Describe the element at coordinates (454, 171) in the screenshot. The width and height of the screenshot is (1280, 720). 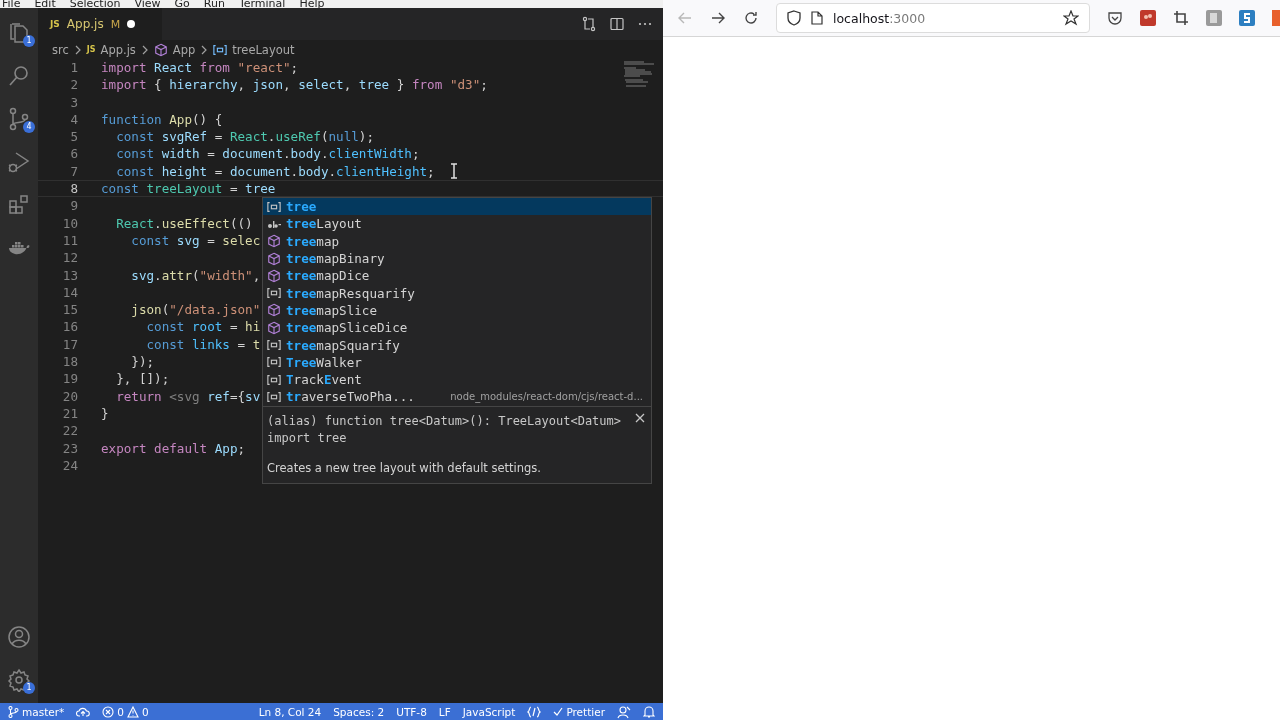
I see `text-cursor-icon` at that location.